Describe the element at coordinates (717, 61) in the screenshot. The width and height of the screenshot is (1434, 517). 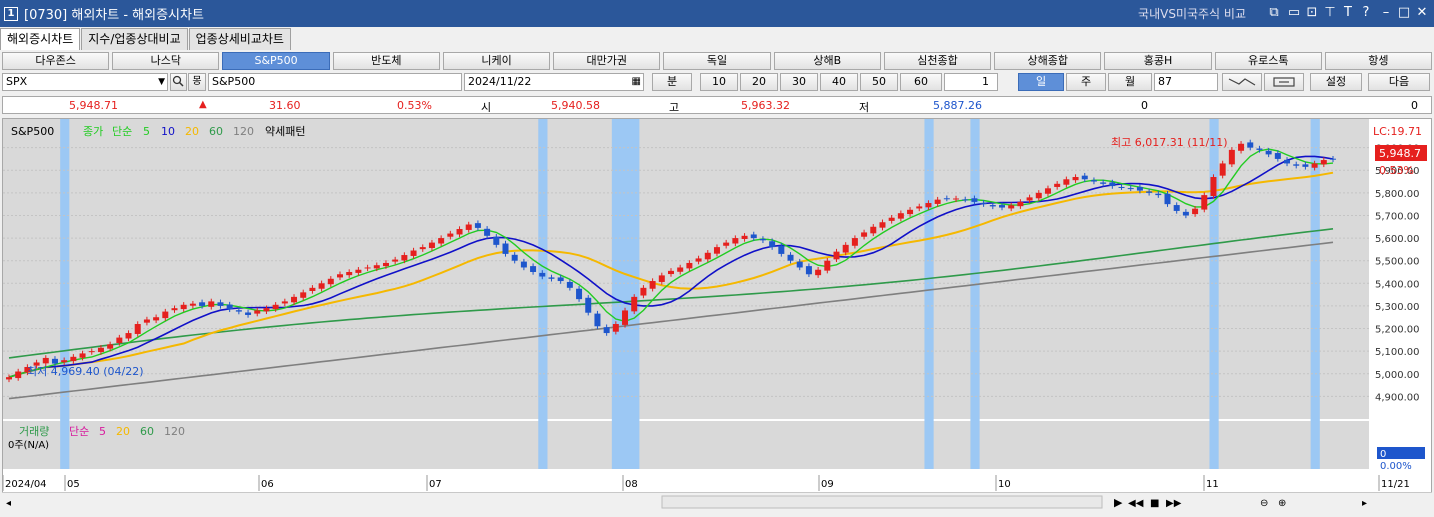
I see `index-button-germany: 독일` at that location.